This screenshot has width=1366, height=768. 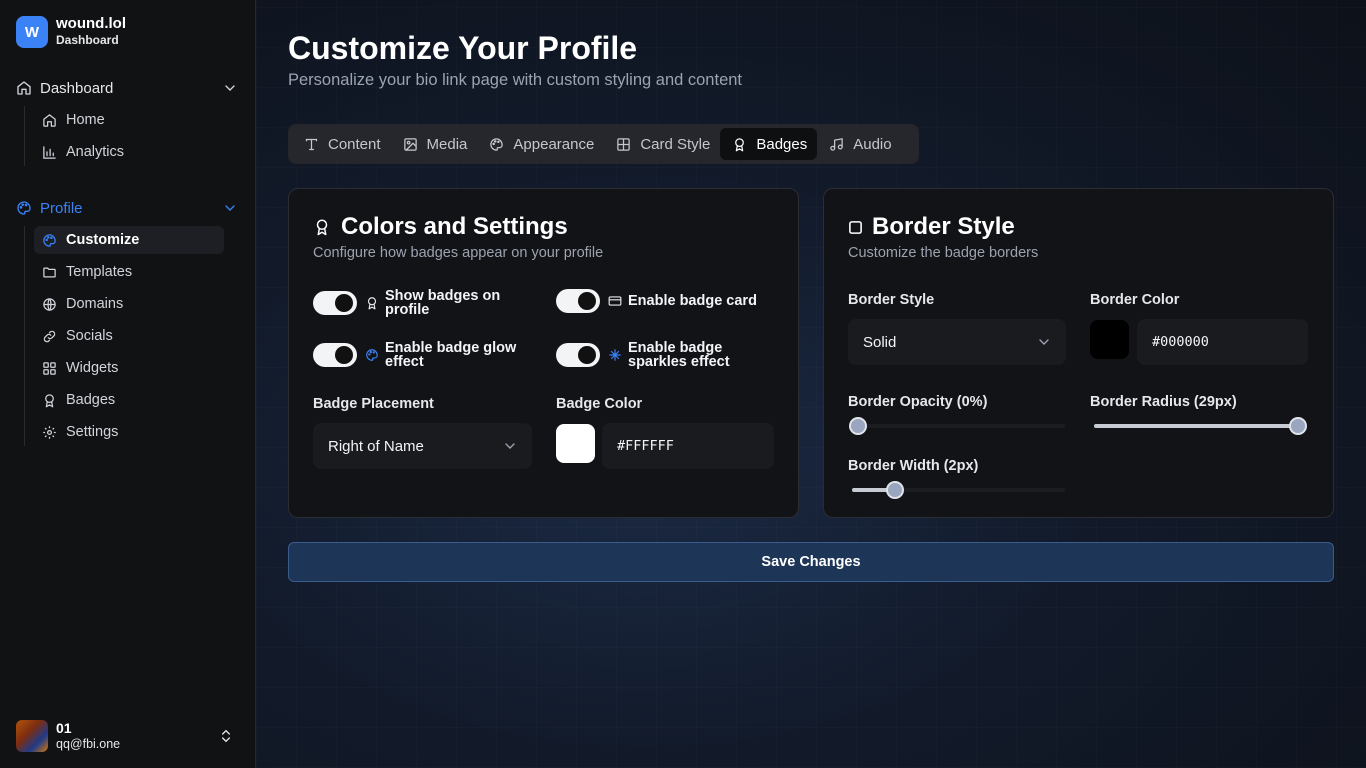 What do you see at coordinates (454, 226) in the screenshot?
I see `card-title-text: Colors and Settings` at bounding box center [454, 226].